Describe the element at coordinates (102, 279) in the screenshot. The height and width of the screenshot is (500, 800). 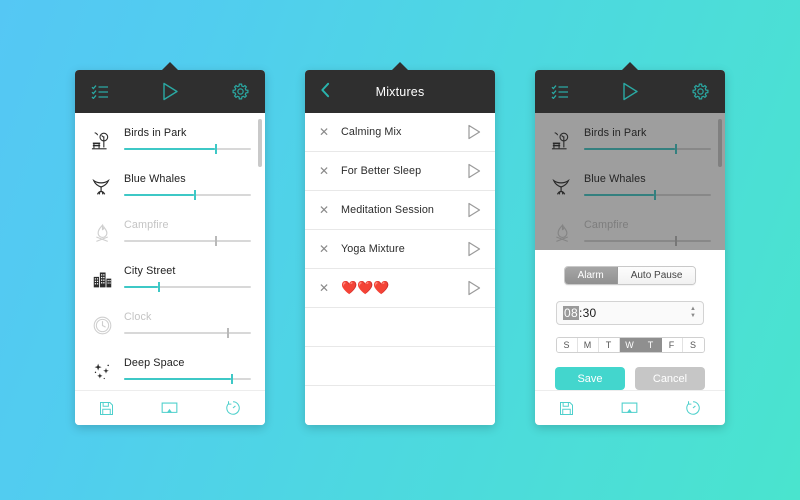
I see `buildings-icon` at that location.